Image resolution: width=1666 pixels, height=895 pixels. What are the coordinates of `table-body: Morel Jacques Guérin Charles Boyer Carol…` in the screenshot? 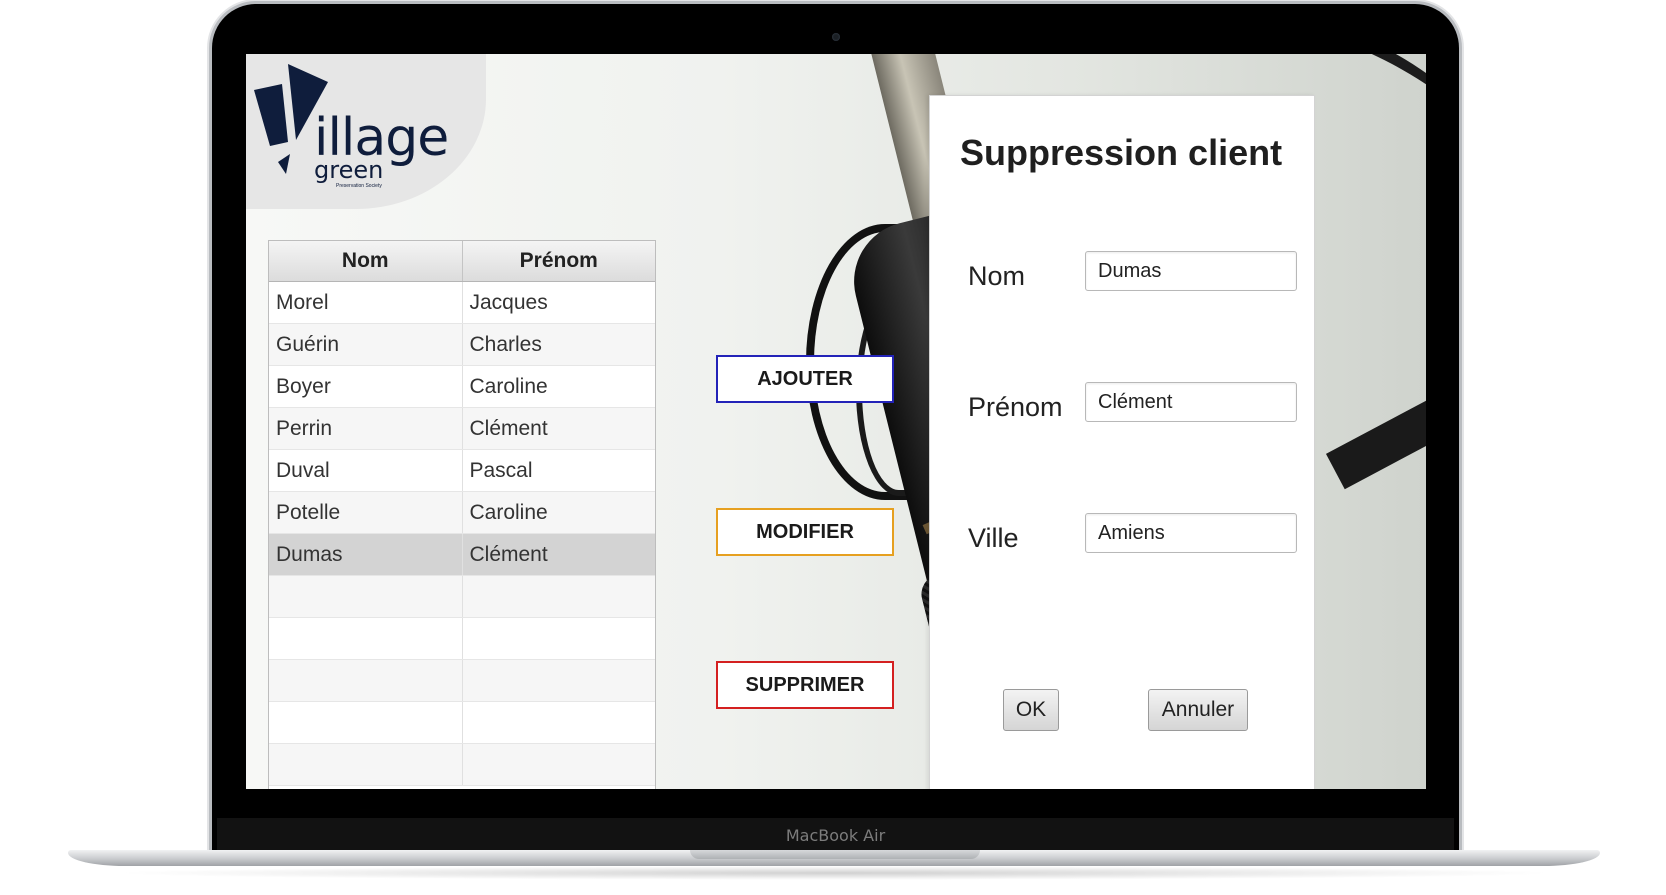 It's located at (462, 534).